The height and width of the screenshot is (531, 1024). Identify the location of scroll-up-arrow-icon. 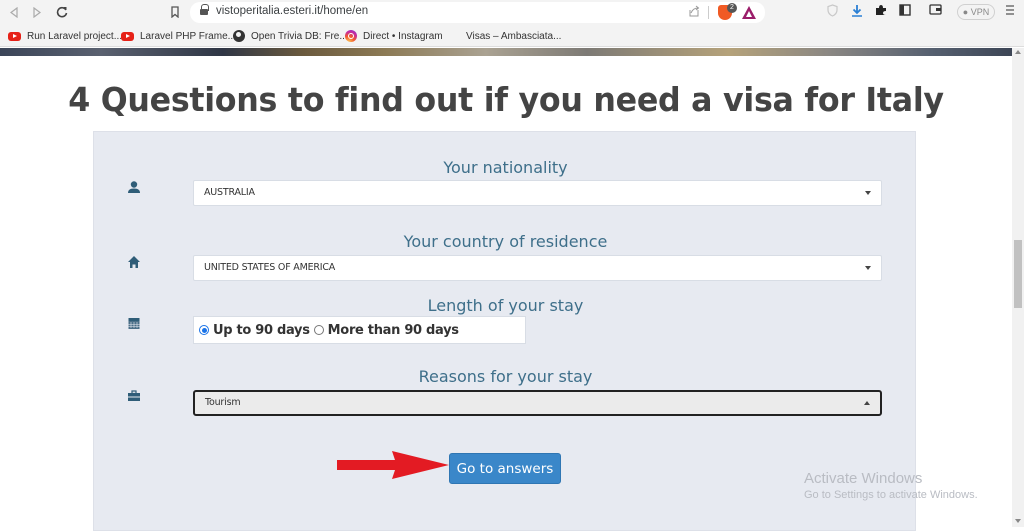
(1018, 52).